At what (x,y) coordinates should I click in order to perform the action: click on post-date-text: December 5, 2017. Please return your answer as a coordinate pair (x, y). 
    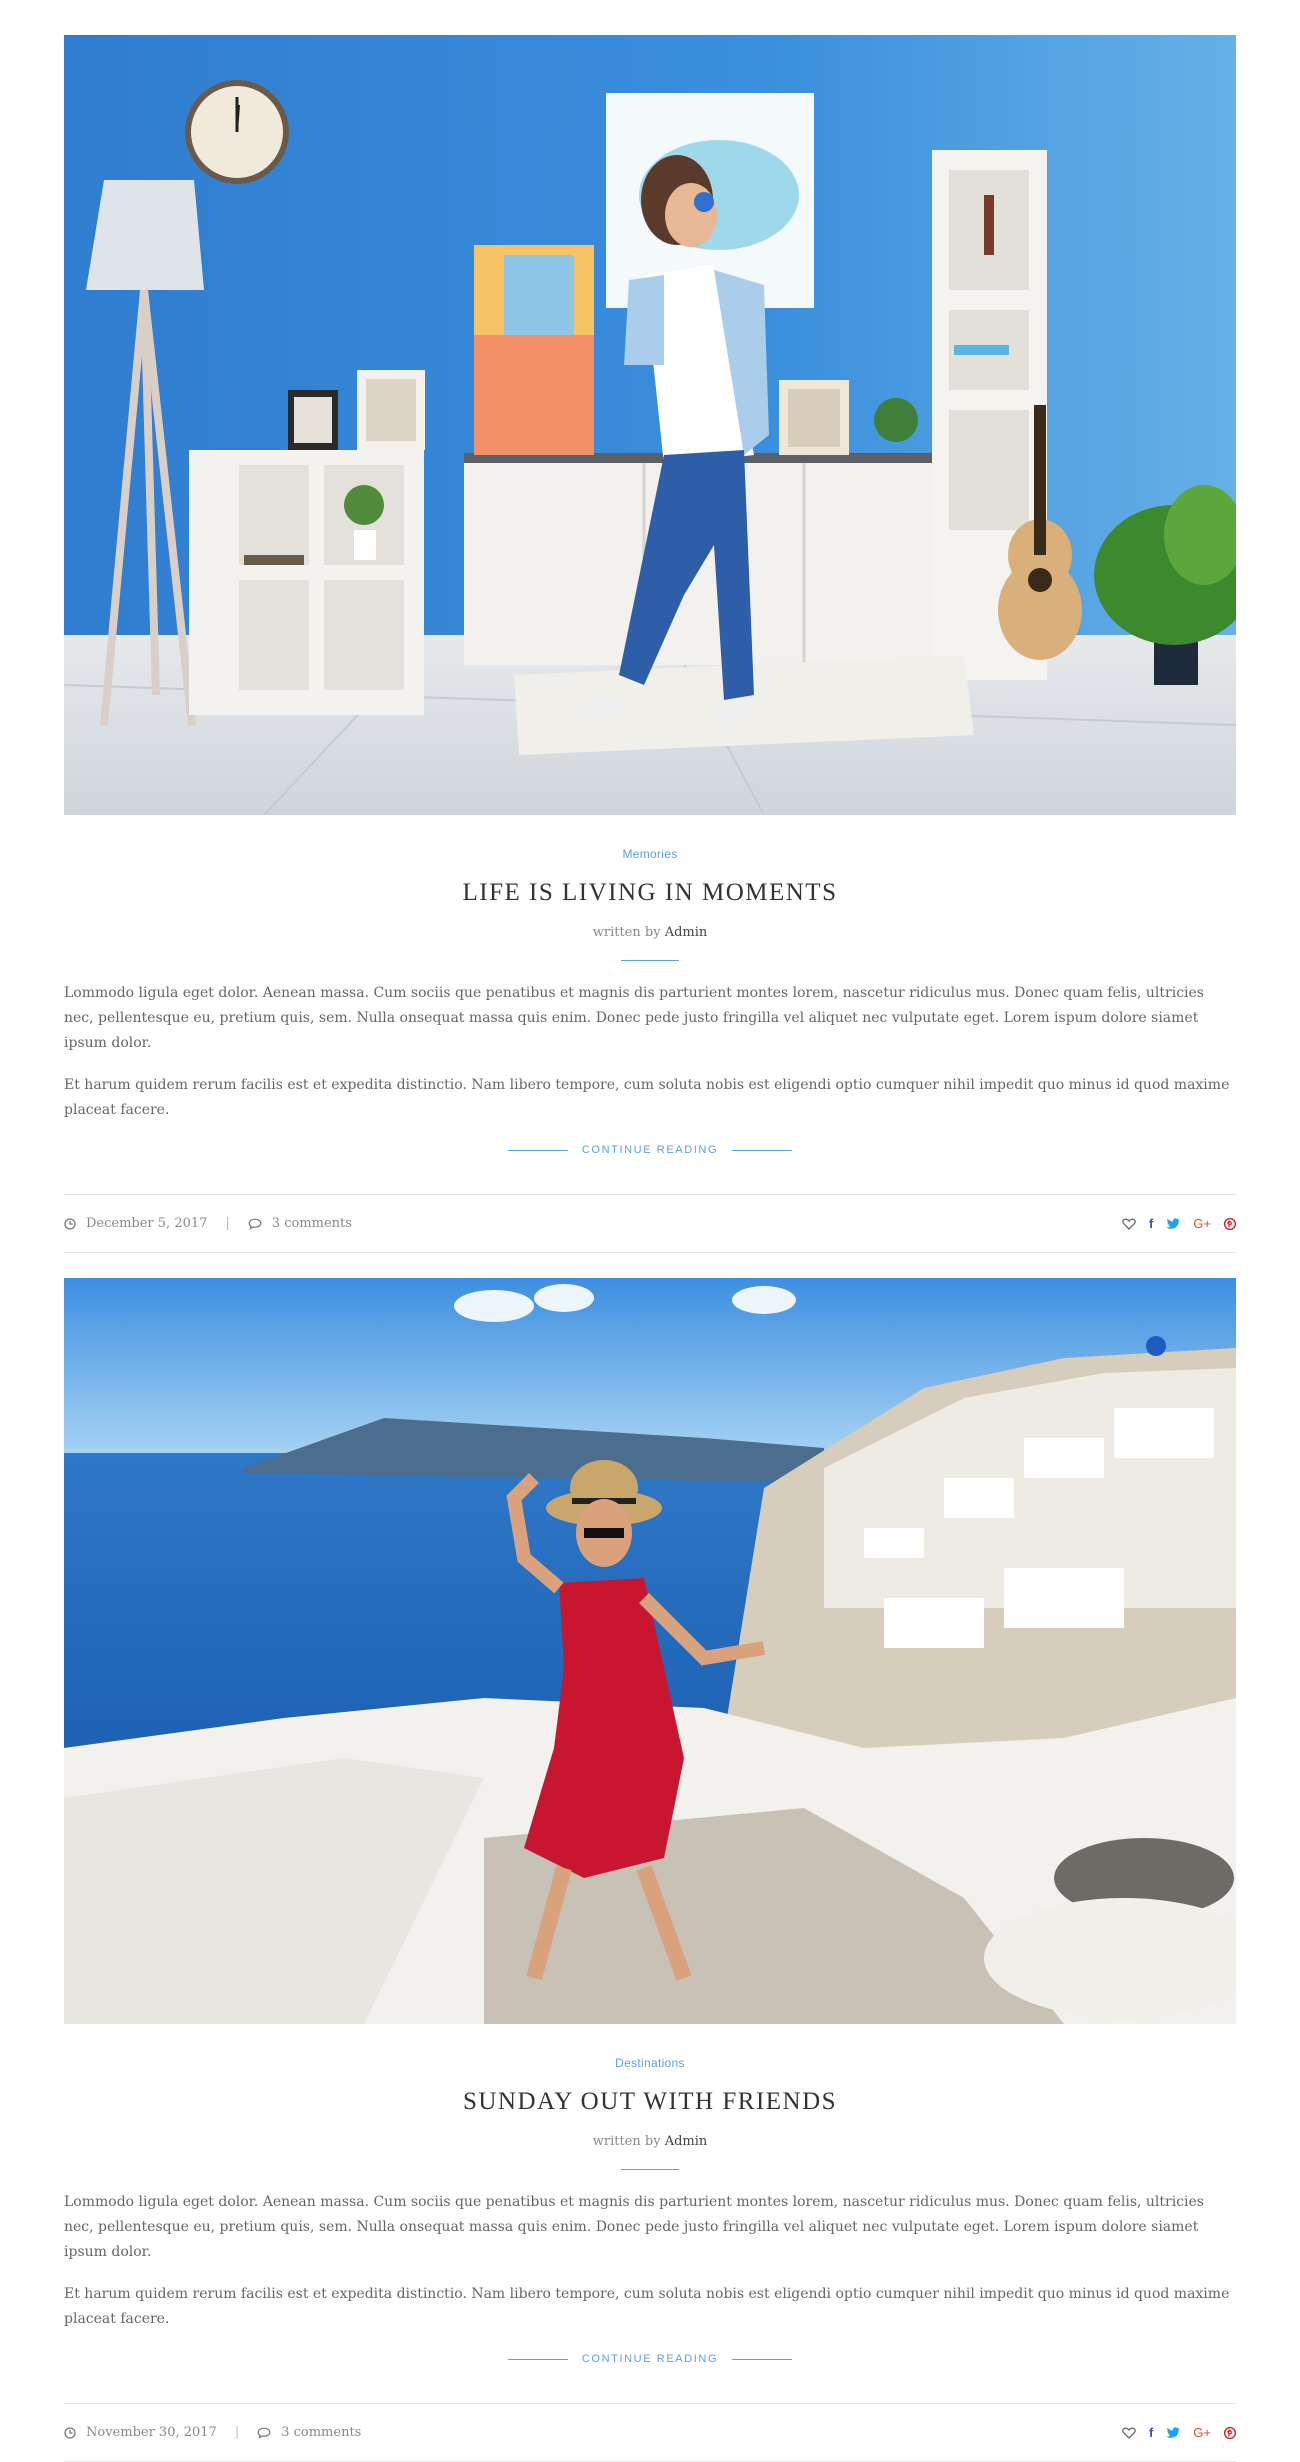
    Looking at the image, I should click on (146, 1223).